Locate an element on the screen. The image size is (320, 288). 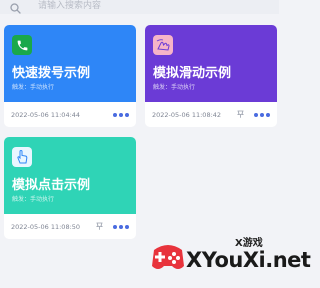
card-footer: 2022-05-06 11:08:42 is located at coordinates (211, 114).